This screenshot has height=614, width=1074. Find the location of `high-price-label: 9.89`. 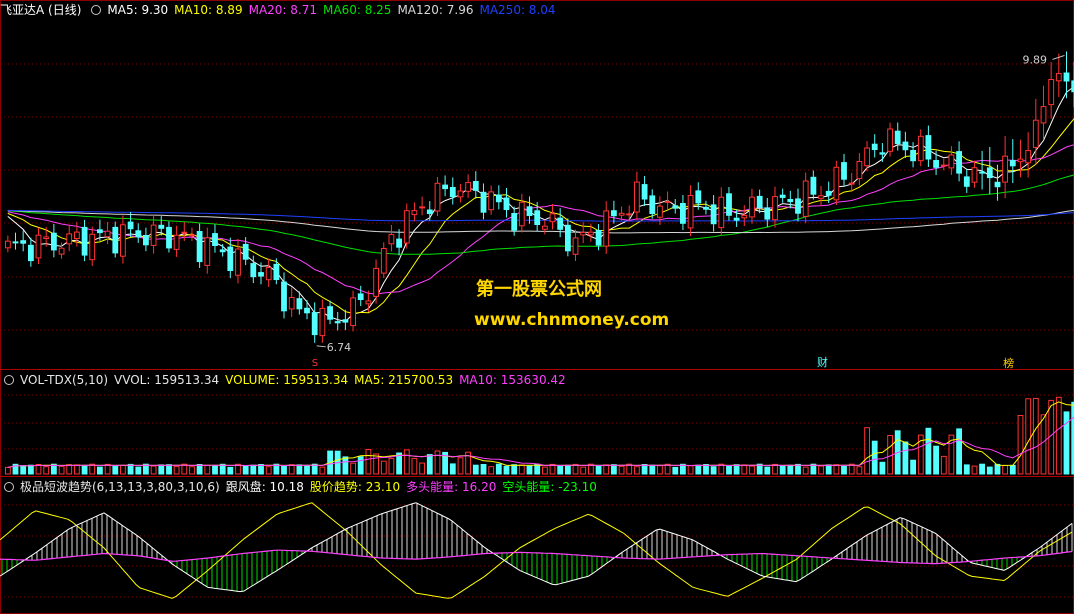

high-price-label: 9.89 is located at coordinates (1034, 59).